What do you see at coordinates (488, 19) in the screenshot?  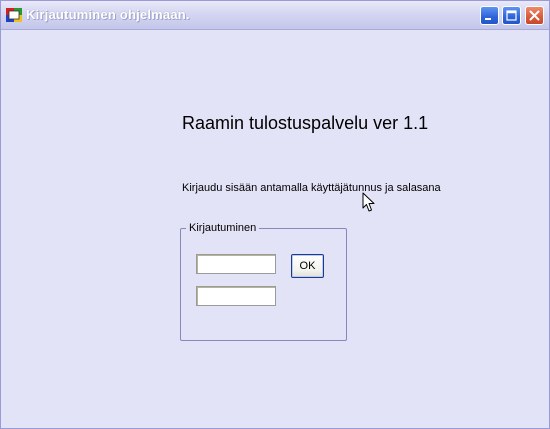 I see `minimize-icon` at bounding box center [488, 19].